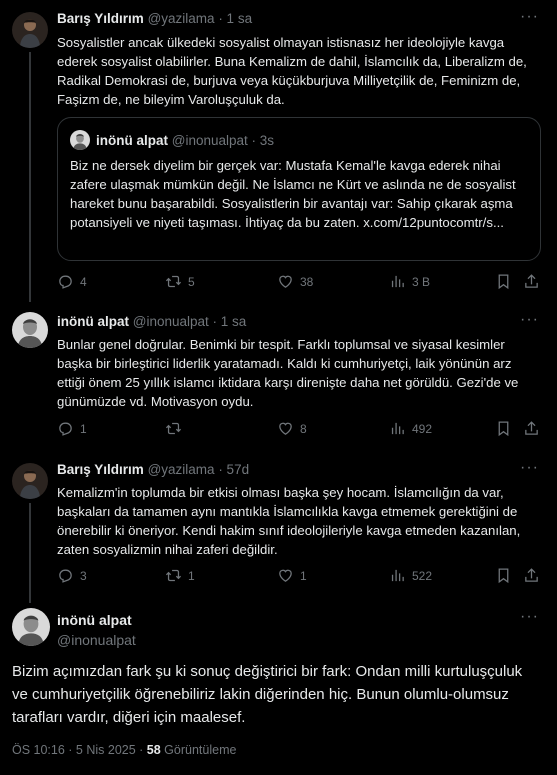 This screenshot has height=775, width=557. What do you see at coordinates (421, 281) in the screenshot?
I see `views-count: 3 B` at bounding box center [421, 281].